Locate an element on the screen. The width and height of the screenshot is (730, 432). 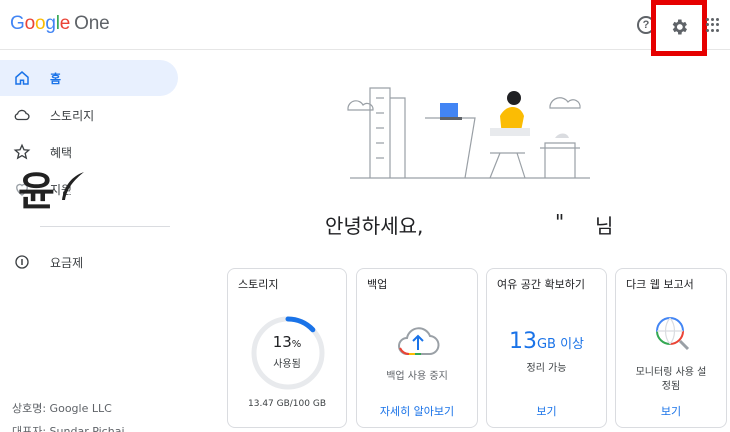
watermark-logo: 윤 is located at coordinates (36, 192).